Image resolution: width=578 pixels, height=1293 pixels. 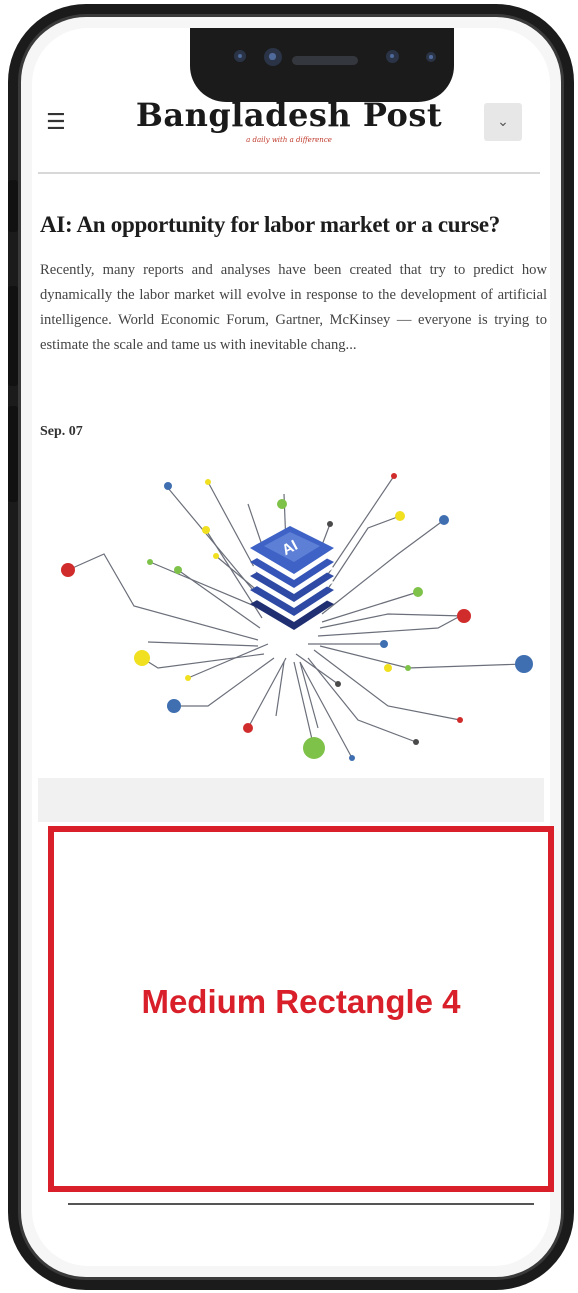 What do you see at coordinates (325, 60) in the screenshot?
I see `earpiece-speaker` at bounding box center [325, 60].